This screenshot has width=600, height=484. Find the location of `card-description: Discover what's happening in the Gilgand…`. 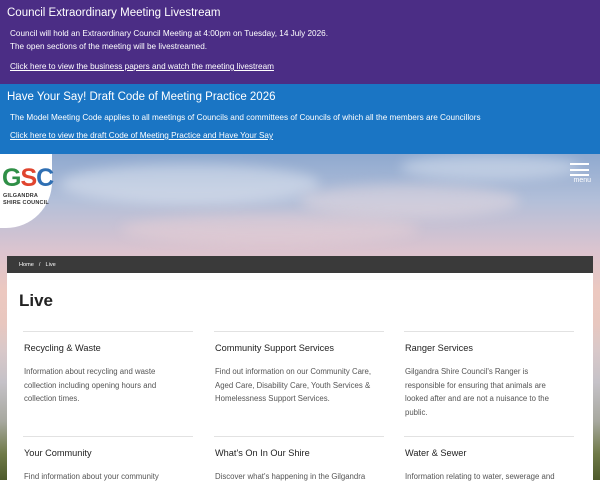

card-description: Discover what's happening in the Gilgand… is located at coordinates (290, 476).